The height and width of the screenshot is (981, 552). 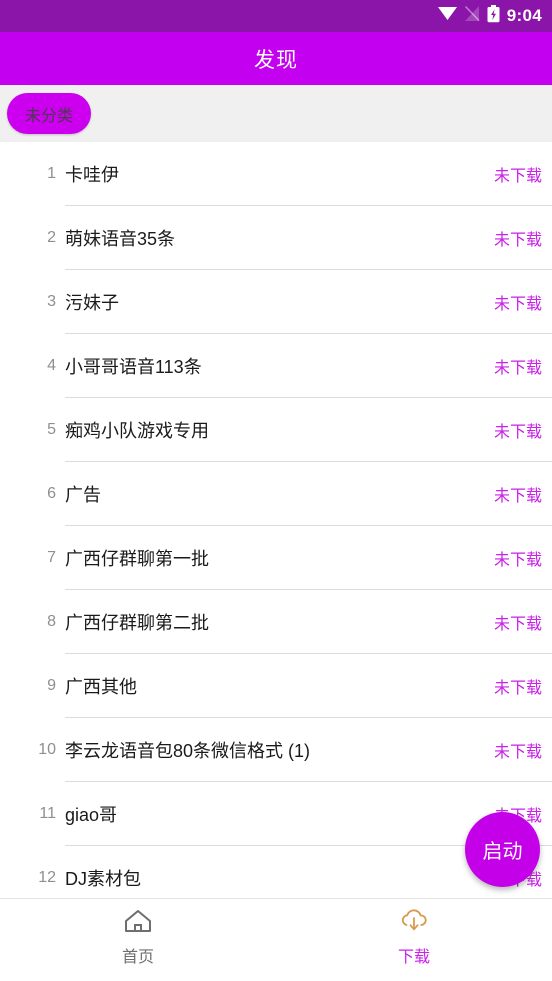 I want to click on bottom-navigation: 首页 下载, so click(x=276, y=939).